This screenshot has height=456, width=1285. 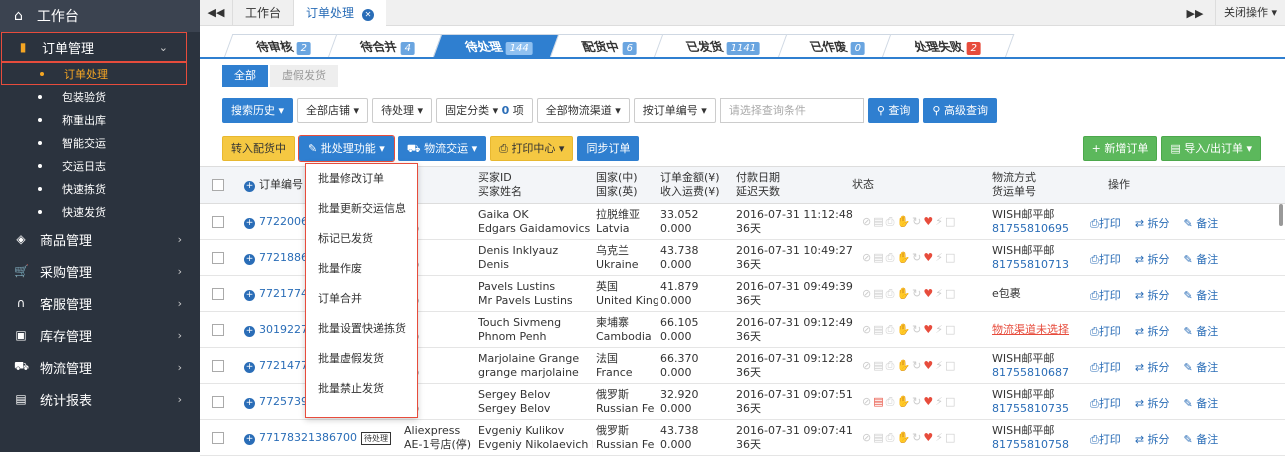 What do you see at coordinates (1030, 264) in the screenshot?
I see `tracking-link: 81755810713` at bounding box center [1030, 264].